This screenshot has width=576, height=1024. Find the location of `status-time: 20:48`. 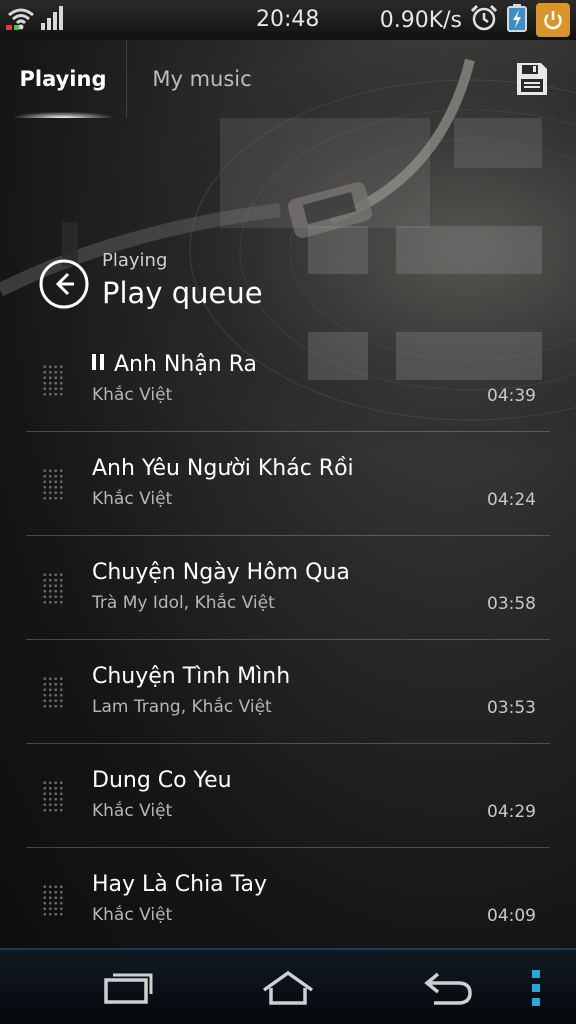

status-time: 20:48 is located at coordinates (288, 19).